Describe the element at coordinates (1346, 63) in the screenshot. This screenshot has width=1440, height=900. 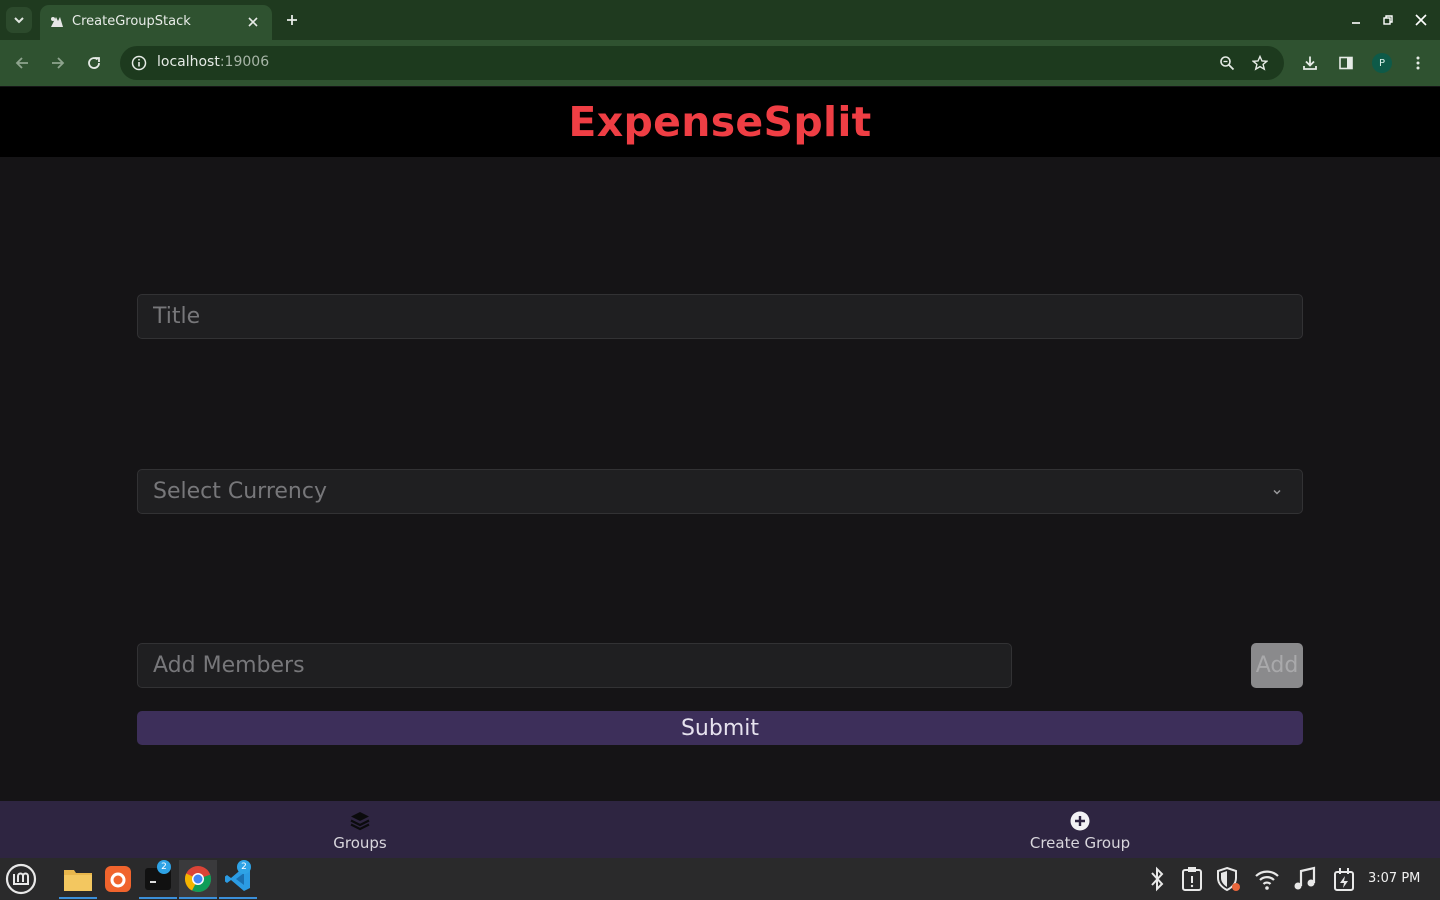
I see `side-panel-icon` at that location.